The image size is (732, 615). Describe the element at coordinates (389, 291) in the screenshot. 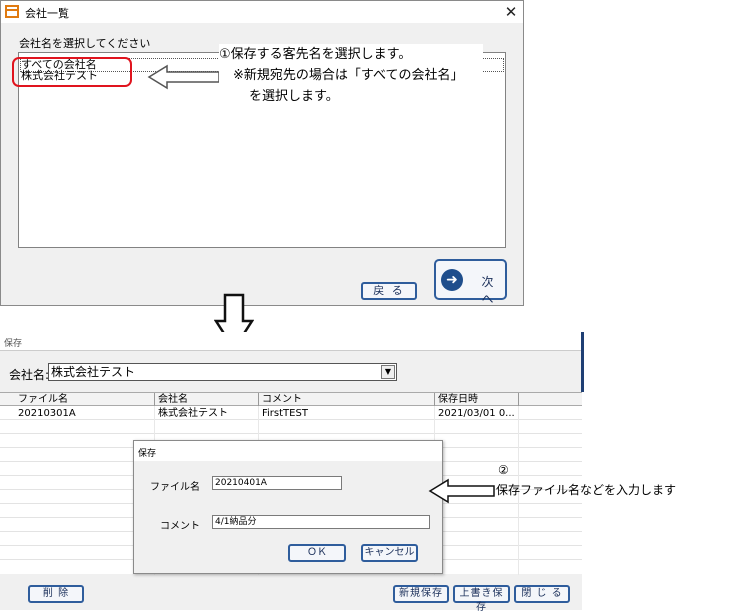

I see `back-button: 戻 る` at that location.